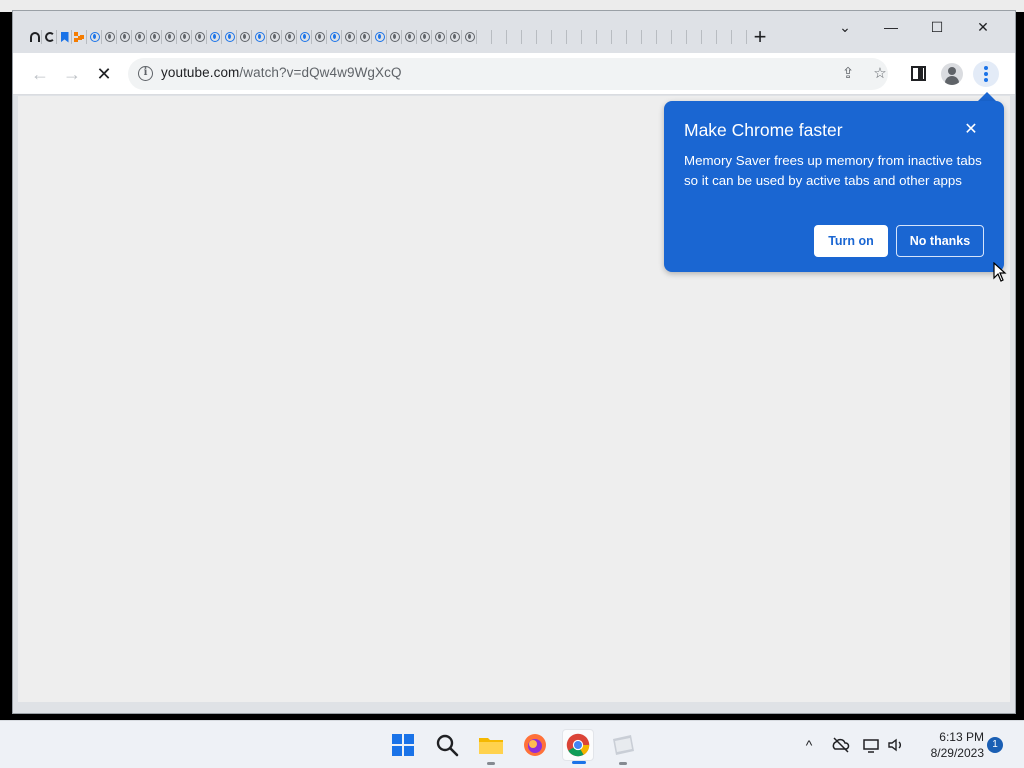  I want to click on notification-badge: 1, so click(995, 745).